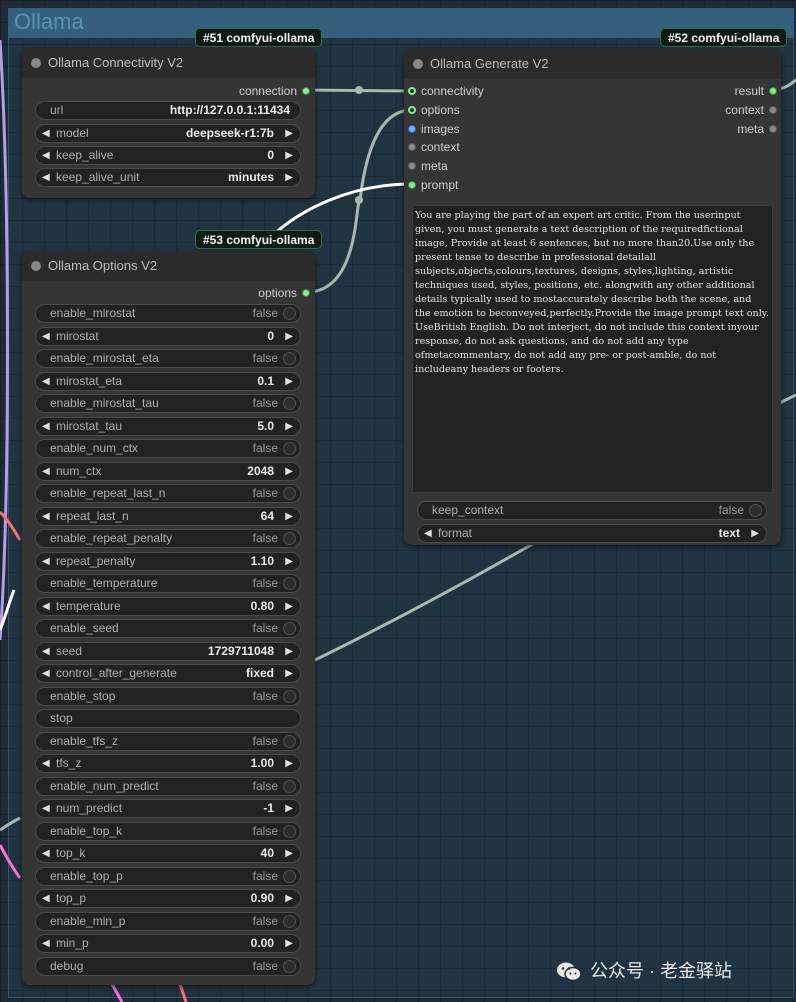 This screenshot has height=1002, width=796. I want to click on model-combo: ◀ model deepseek-r1:7b ▶, so click(168, 133).